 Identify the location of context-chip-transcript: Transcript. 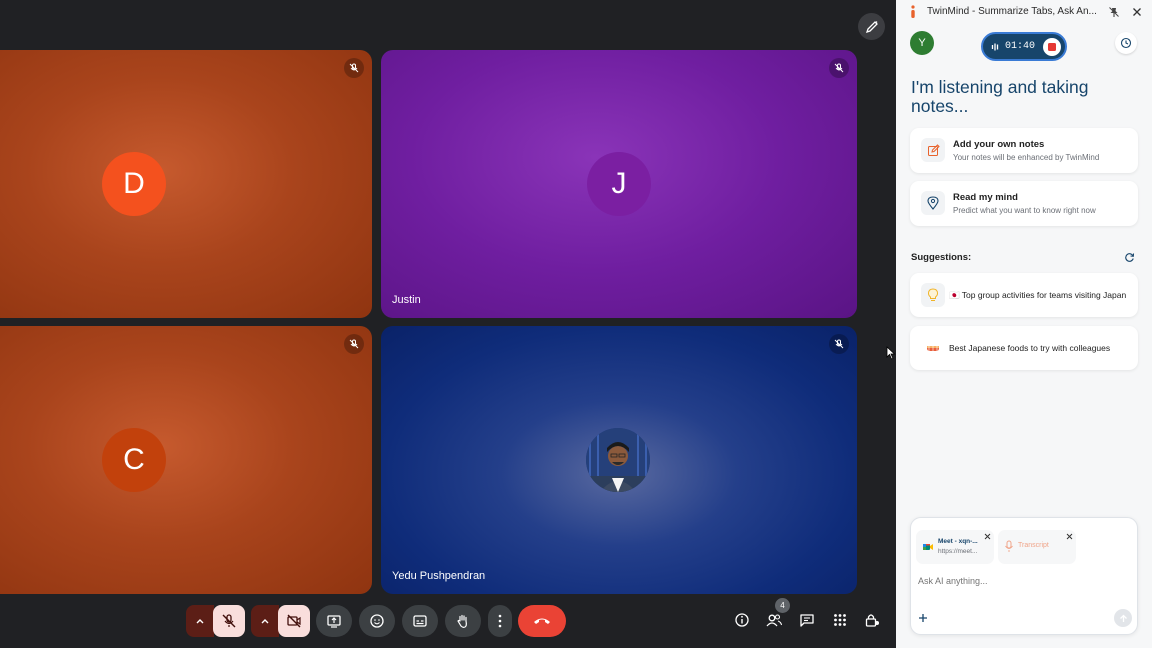
(1037, 547).